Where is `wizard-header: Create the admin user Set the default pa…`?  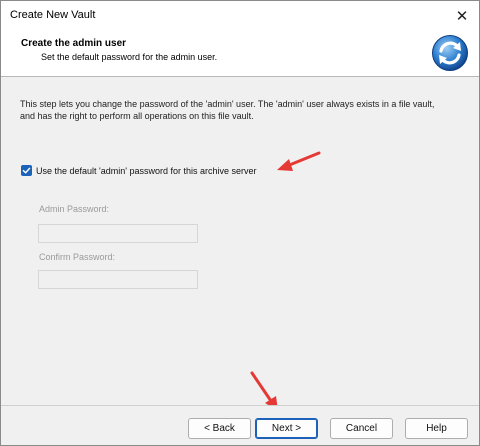 wizard-header: Create the admin user Set the default pa… is located at coordinates (240, 54).